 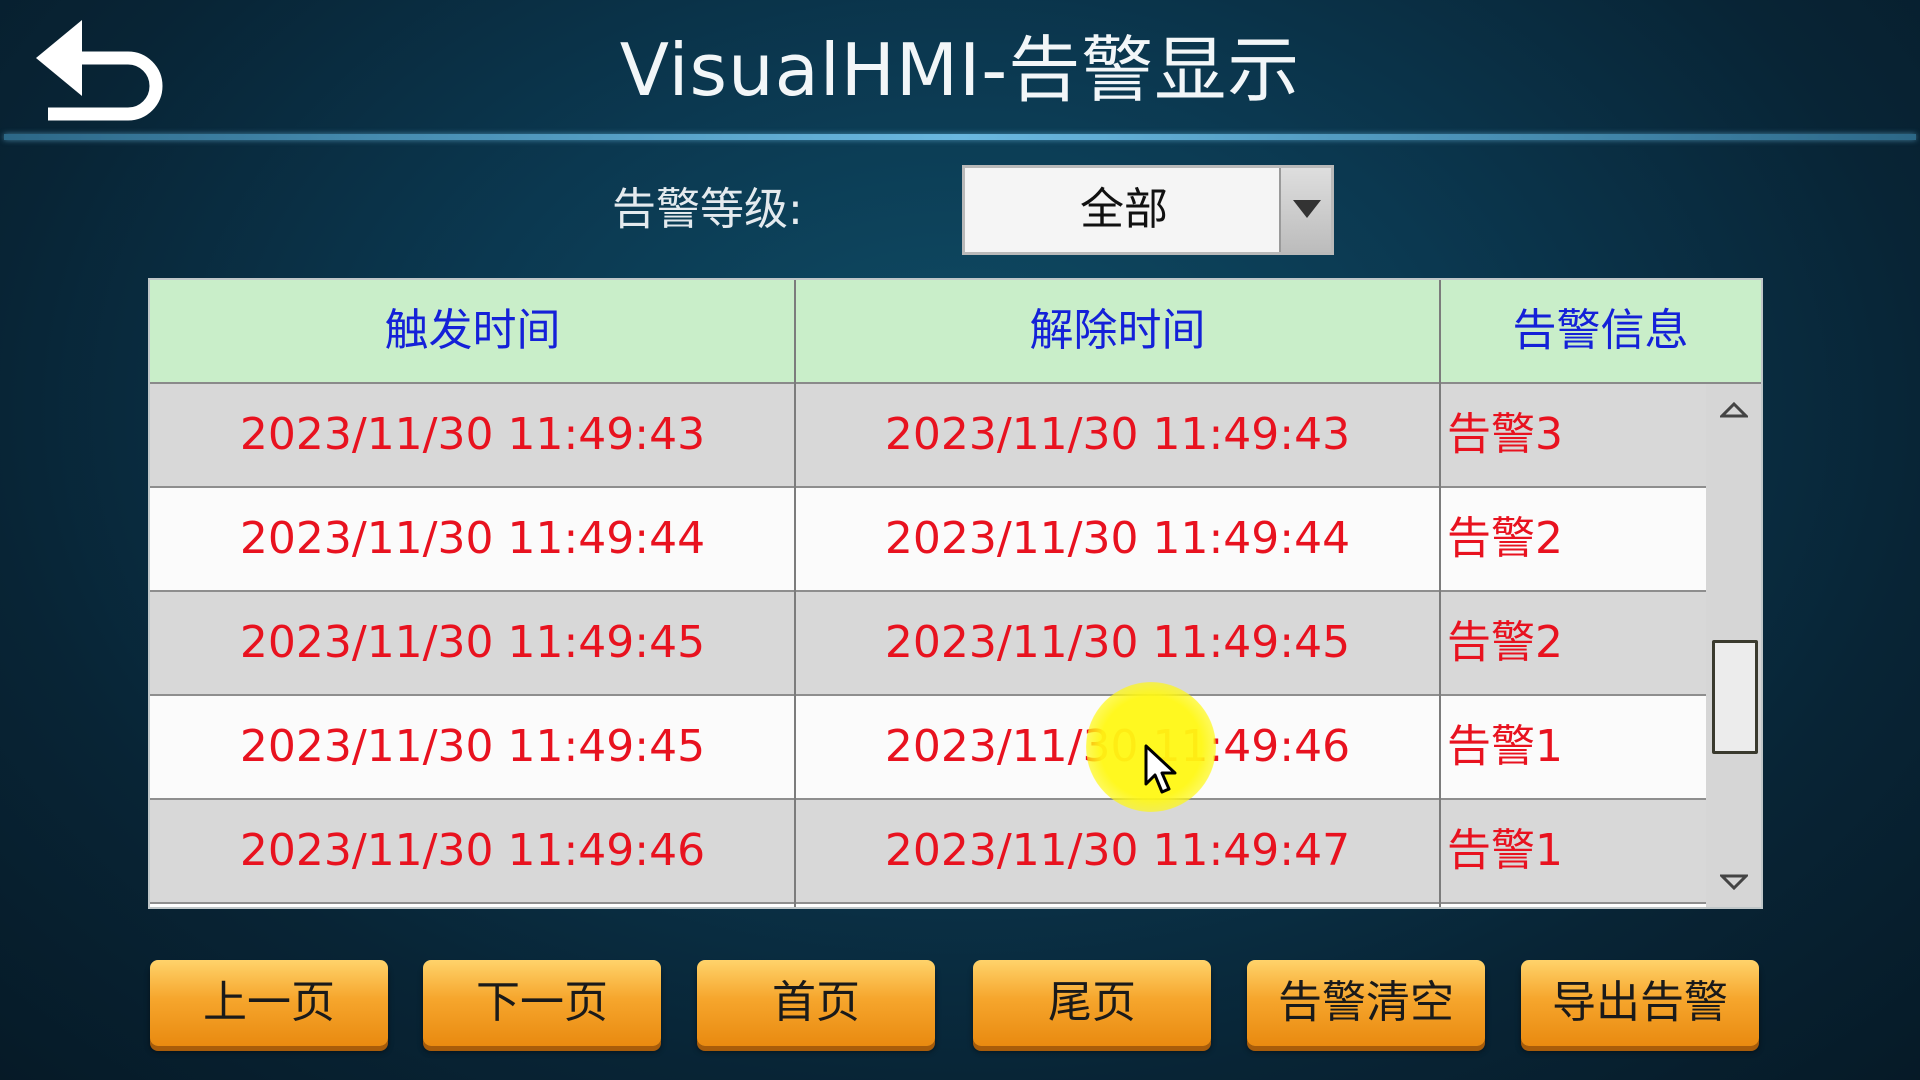 What do you see at coordinates (269, 1003) in the screenshot?
I see `prev-page-button: 上一页` at bounding box center [269, 1003].